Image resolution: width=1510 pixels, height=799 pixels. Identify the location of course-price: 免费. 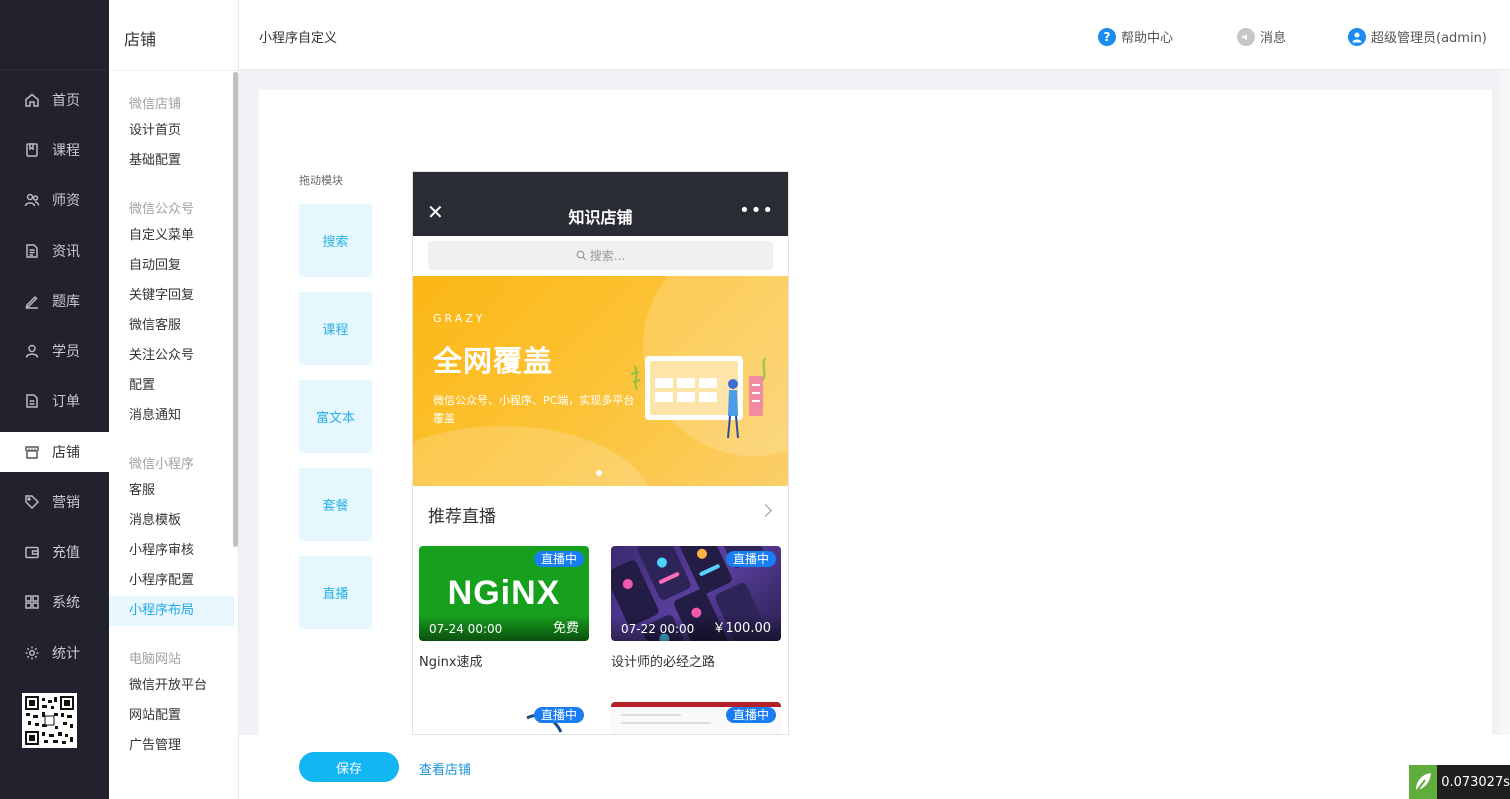
(565, 628).